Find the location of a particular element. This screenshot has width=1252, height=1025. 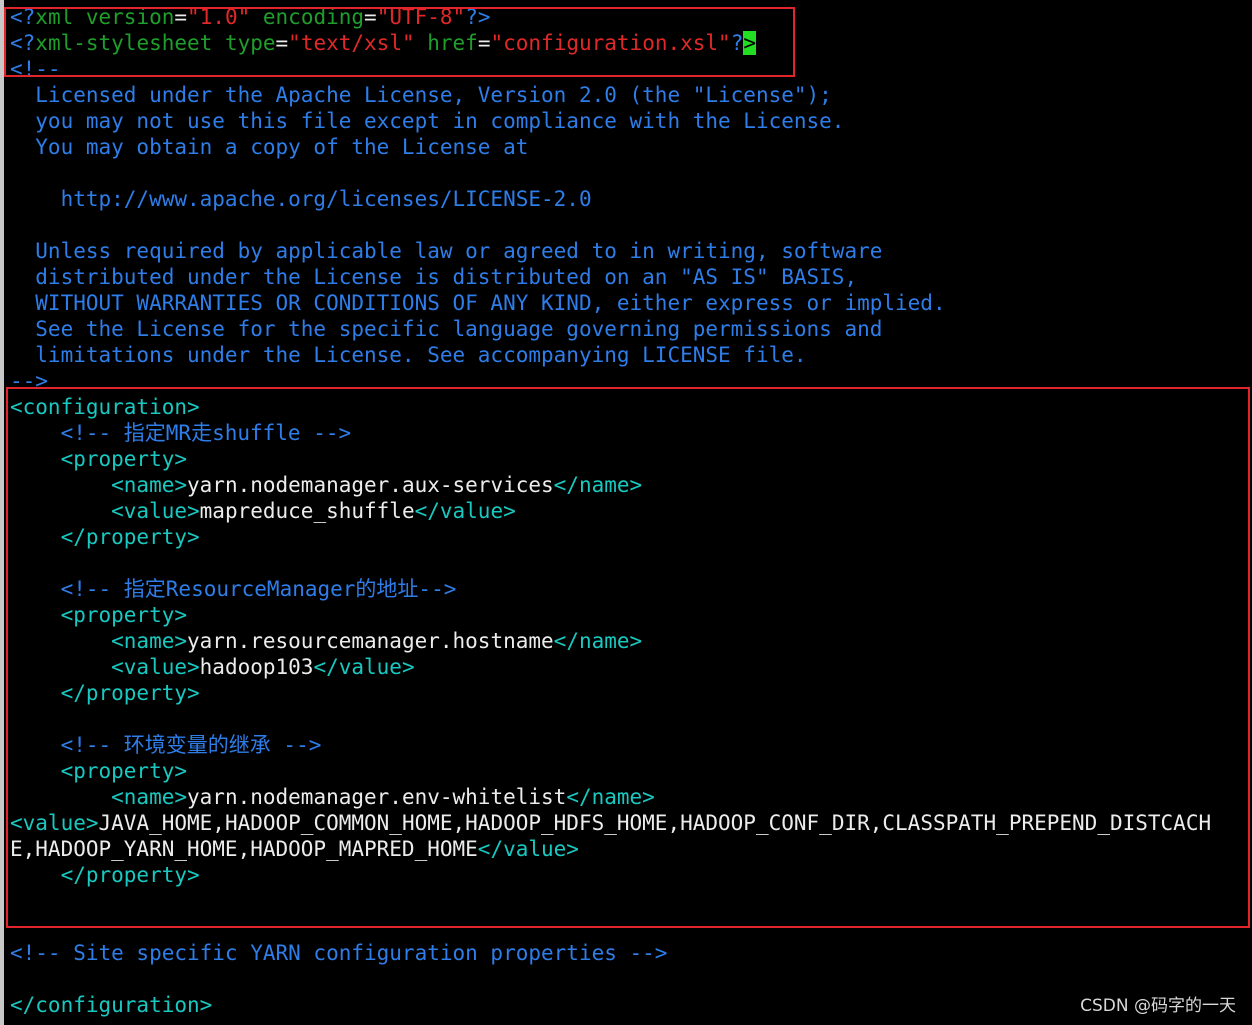

code-line: <!-- is located at coordinates (631, 69).